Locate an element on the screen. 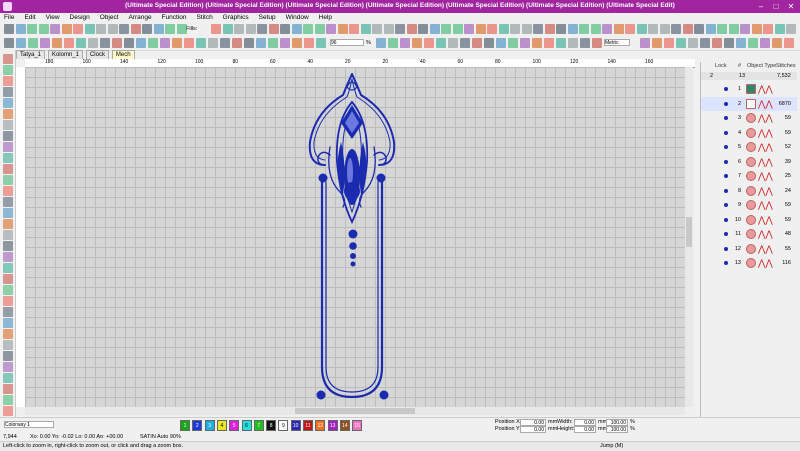  menu-file: File is located at coordinates (9, 18).